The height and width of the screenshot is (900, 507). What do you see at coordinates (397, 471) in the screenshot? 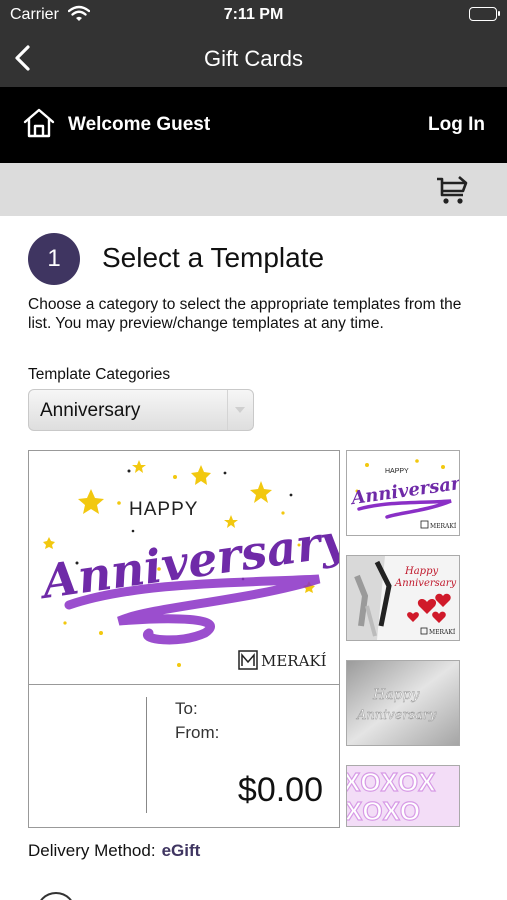
I see `svg-text: HAPPY` at bounding box center [397, 471].